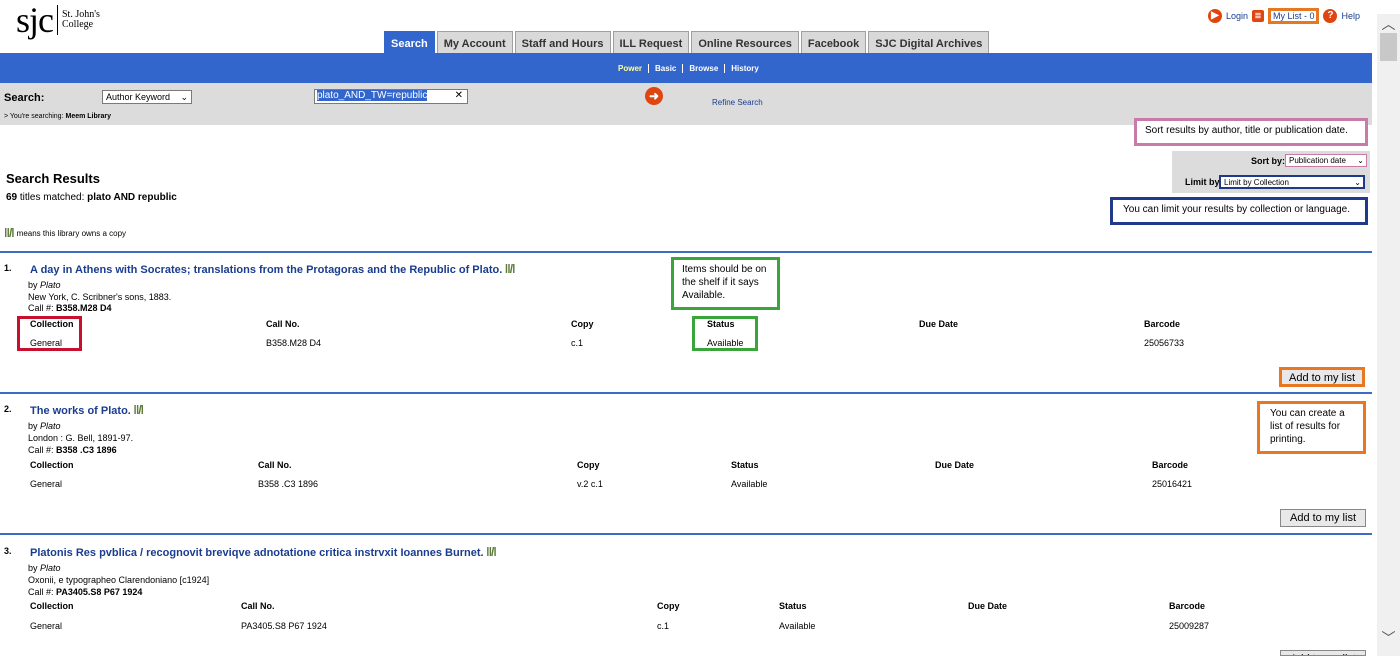 Image resolution: width=1400 pixels, height=656 pixels. I want to click on by-text: by, so click(33, 426).